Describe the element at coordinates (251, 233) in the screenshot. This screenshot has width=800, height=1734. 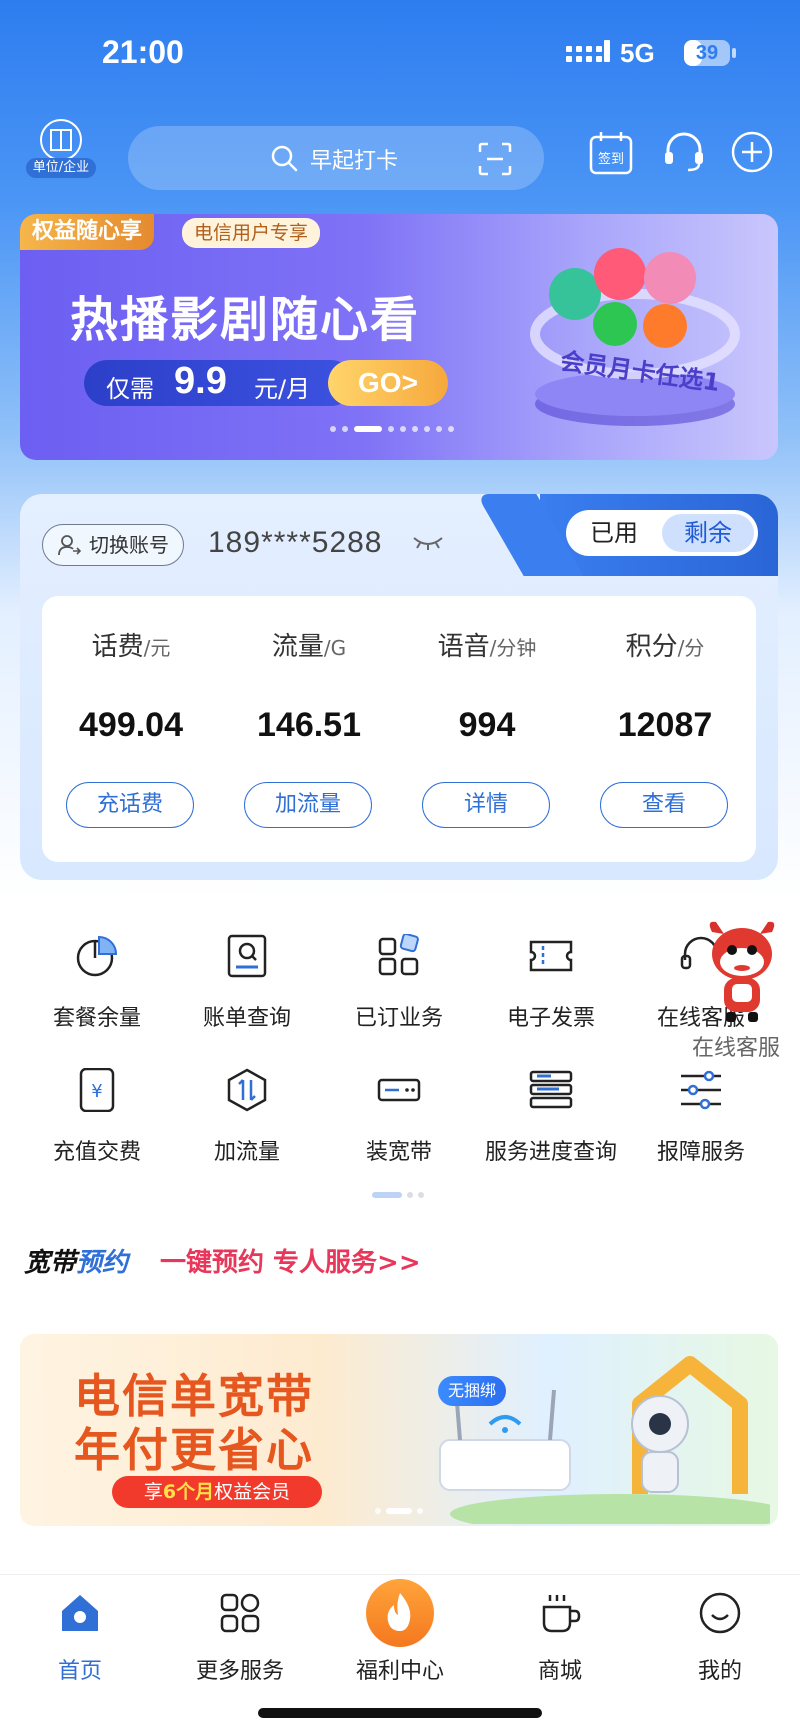
I see `banner-tag-sub: 电信用户专享` at that location.